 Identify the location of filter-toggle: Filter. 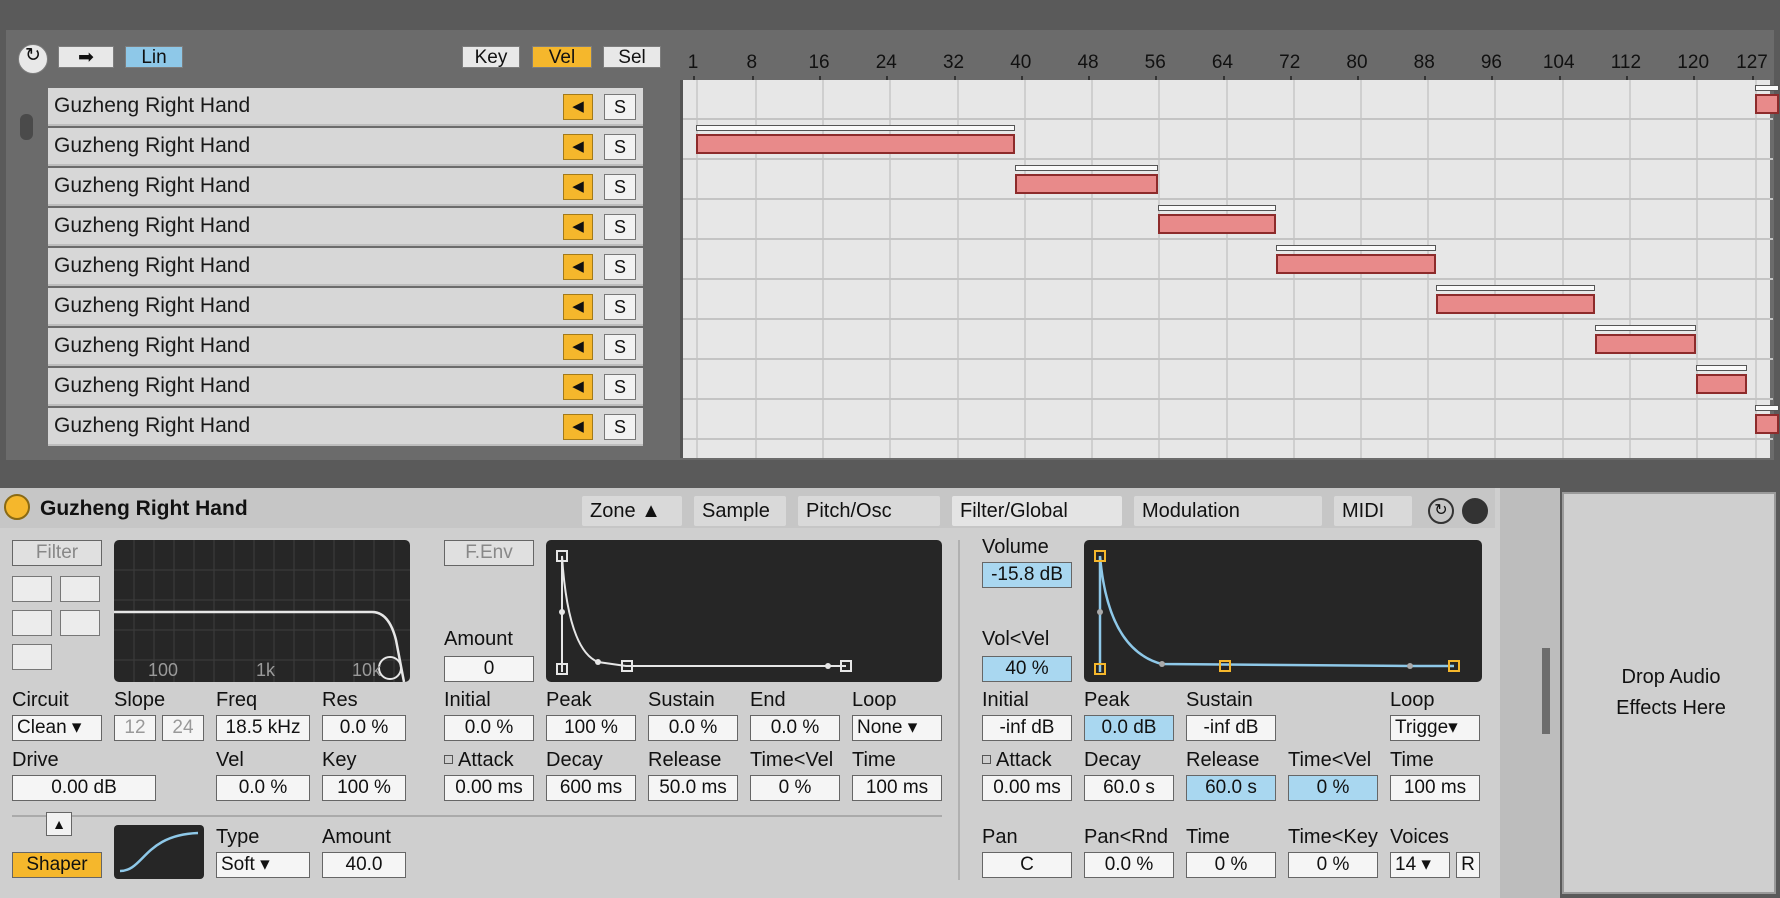
(57, 553).